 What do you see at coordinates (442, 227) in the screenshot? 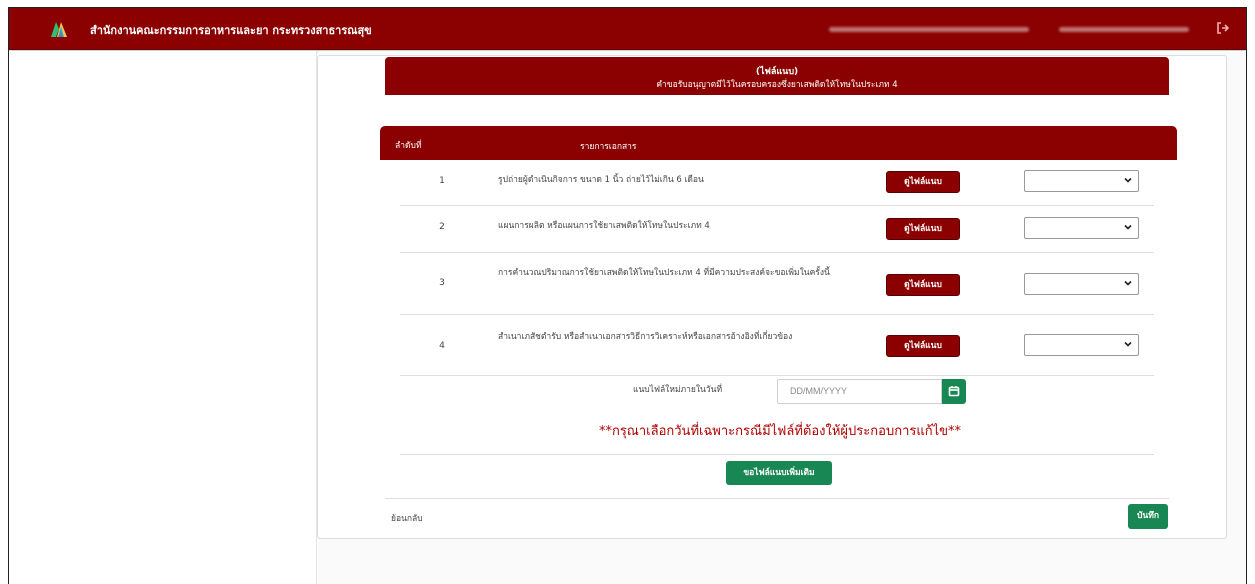
I see `row-2-number: 2` at bounding box center [442, 227].